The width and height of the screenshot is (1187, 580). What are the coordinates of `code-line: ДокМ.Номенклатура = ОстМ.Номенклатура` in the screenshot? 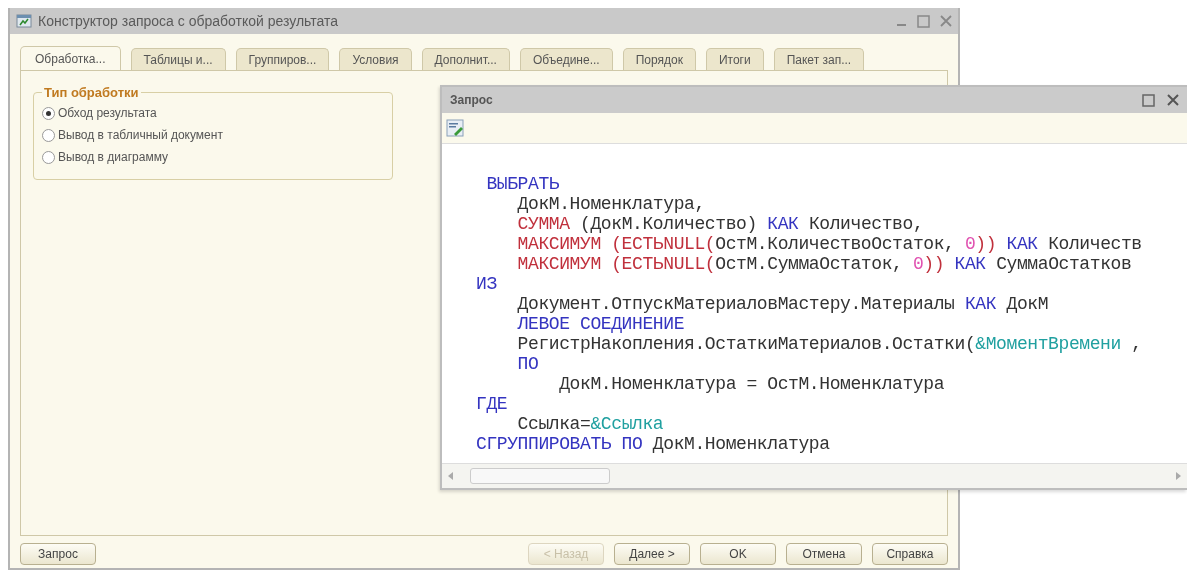 It's located at (752, 384).